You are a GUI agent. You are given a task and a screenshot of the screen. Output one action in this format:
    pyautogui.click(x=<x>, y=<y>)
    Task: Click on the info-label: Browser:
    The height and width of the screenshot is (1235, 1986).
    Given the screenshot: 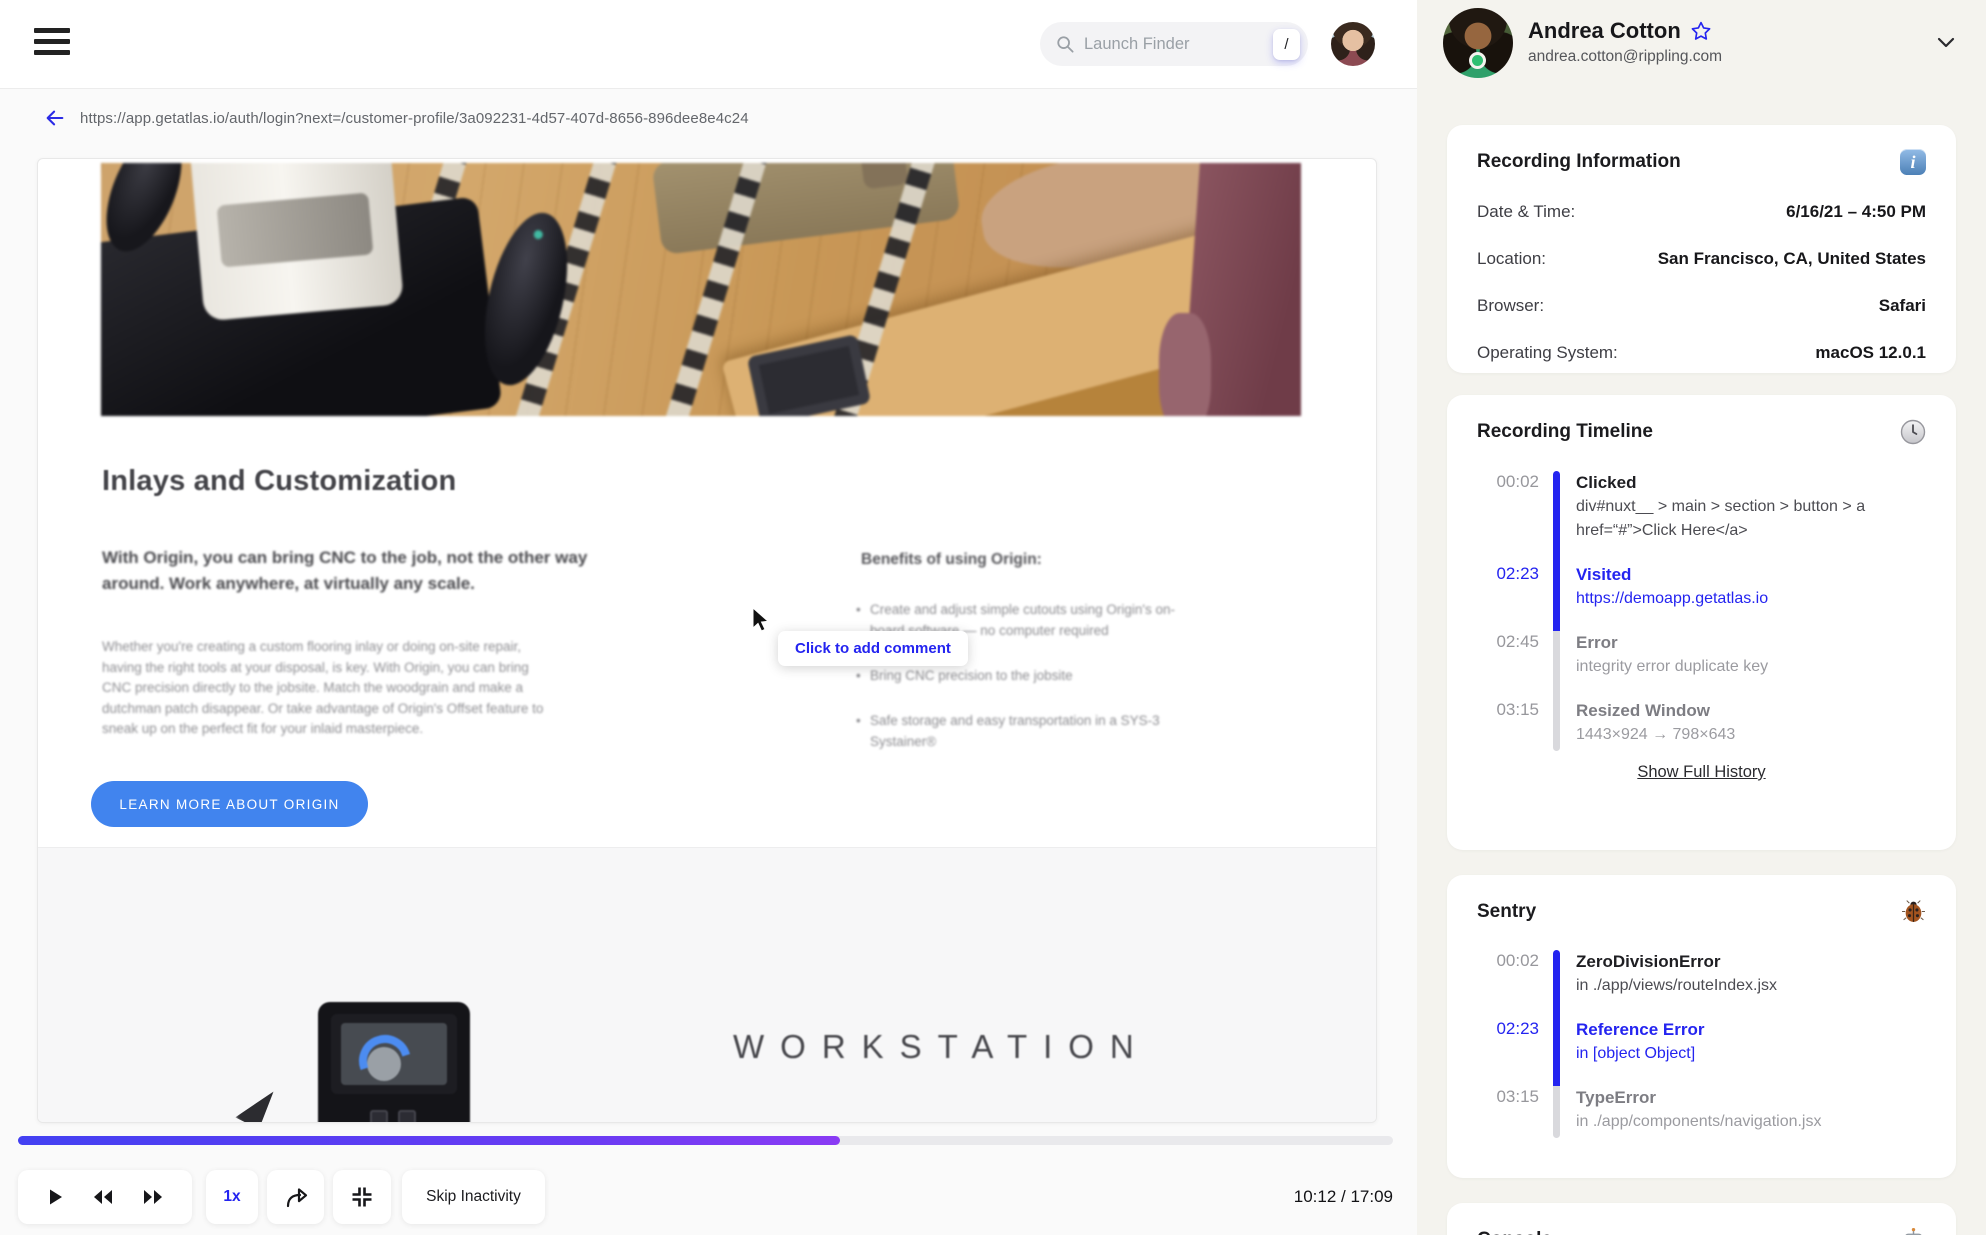 What is the action you would take?
    pyautogui.click(x=1511, y=305)
    